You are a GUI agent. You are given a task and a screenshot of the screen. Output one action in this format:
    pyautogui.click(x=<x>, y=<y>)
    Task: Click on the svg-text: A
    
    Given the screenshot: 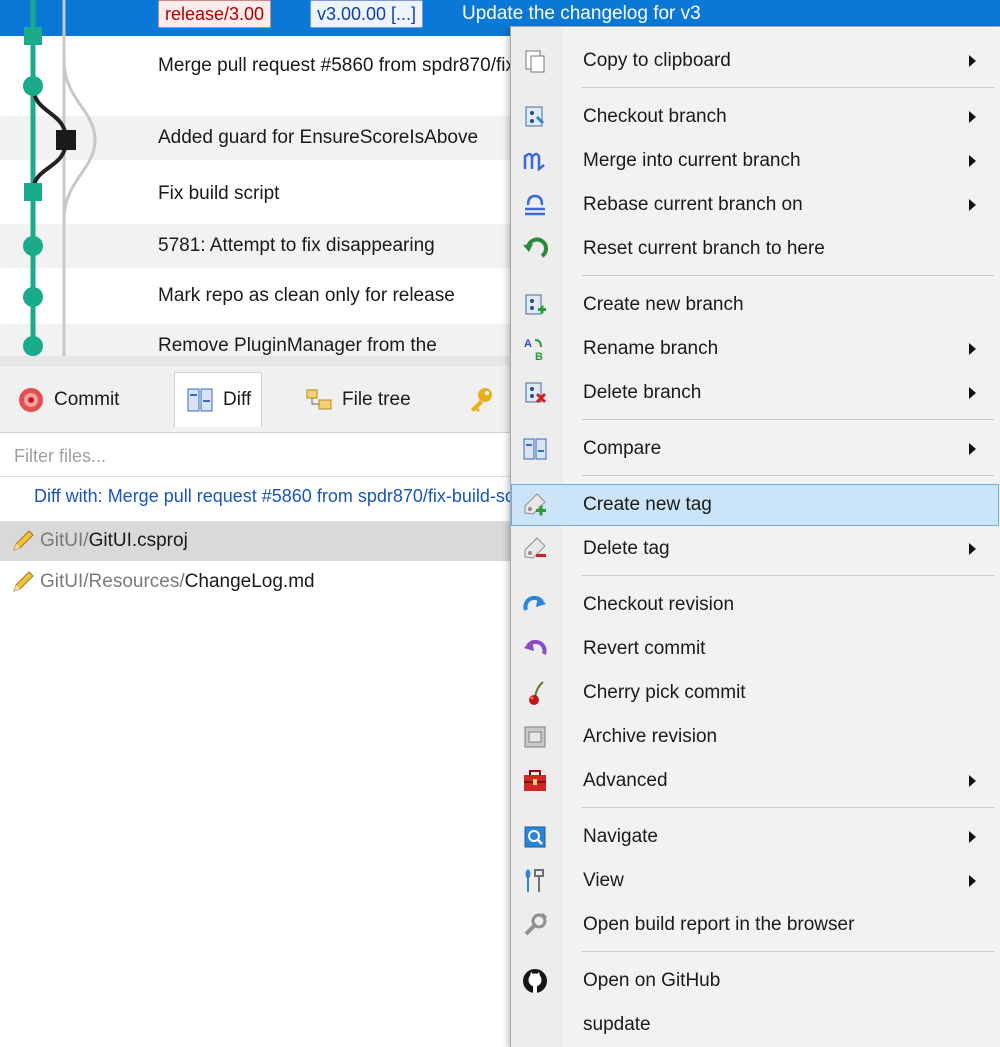 What is the action you would take?
    pyautogui.click(x=528, y=344)
    